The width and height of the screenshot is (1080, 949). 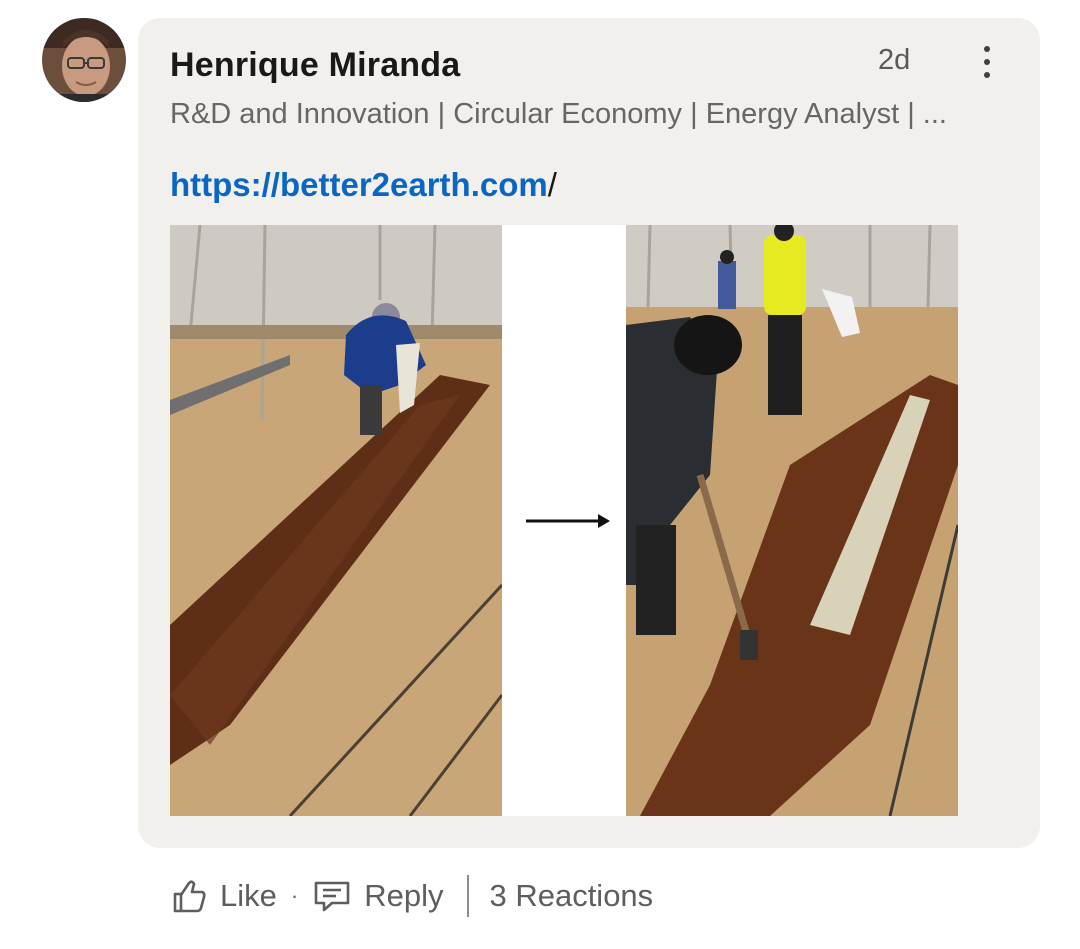 I want to click on divider-panel, so click(x=564, y=520).